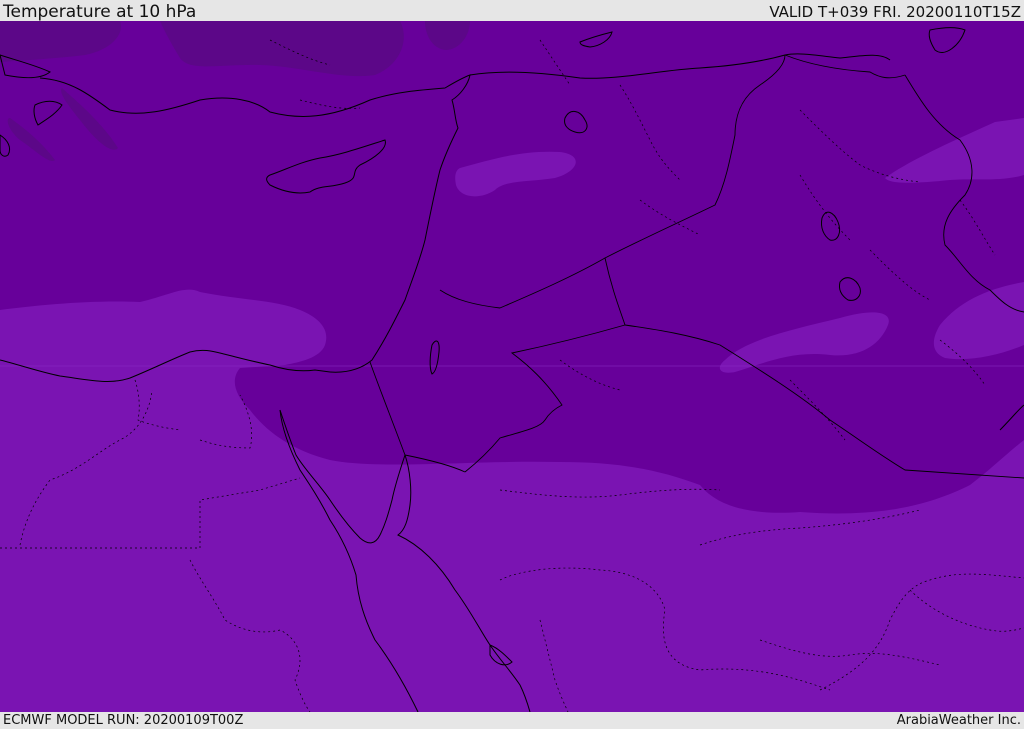  I want to click on valid-time: VALID T+039 FRI. 20200110T15Z, so click(895, 12).